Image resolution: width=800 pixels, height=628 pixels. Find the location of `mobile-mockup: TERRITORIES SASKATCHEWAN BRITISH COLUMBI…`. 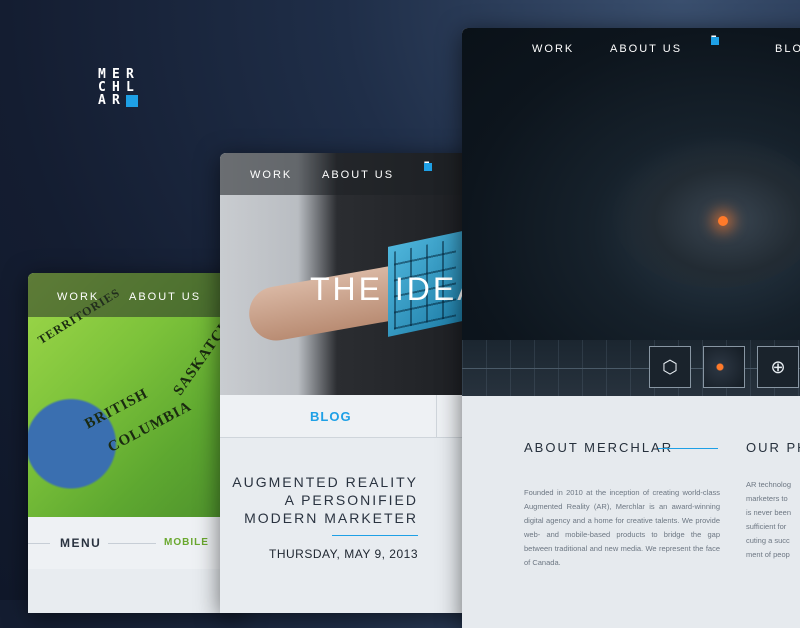

mobile-mockup: TERRITORIES SASKATCHEWAN BRITISH COLUMBI… is located at coordinates (135, 443).